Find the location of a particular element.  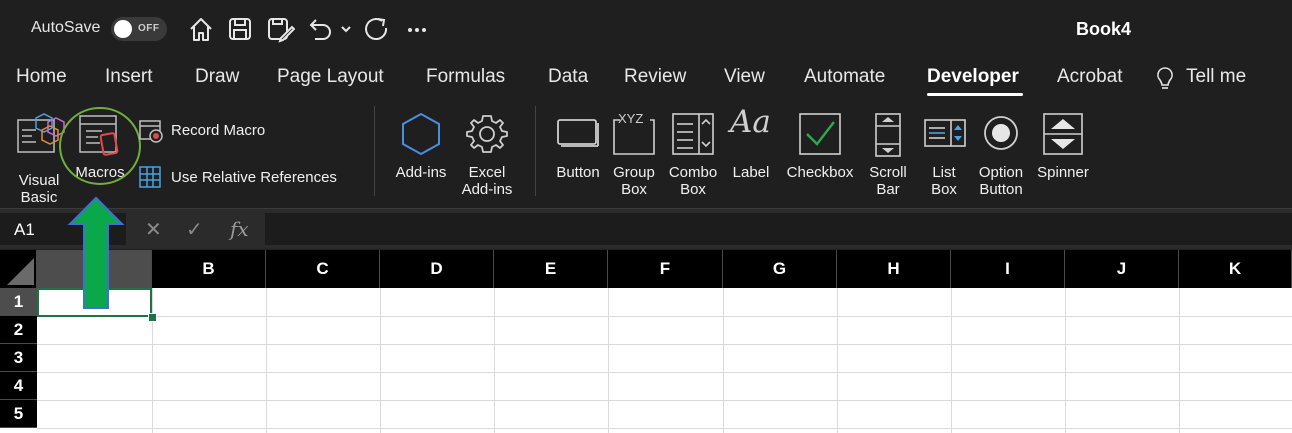

insert-function-button: fx is located at coordinates (239, 229).